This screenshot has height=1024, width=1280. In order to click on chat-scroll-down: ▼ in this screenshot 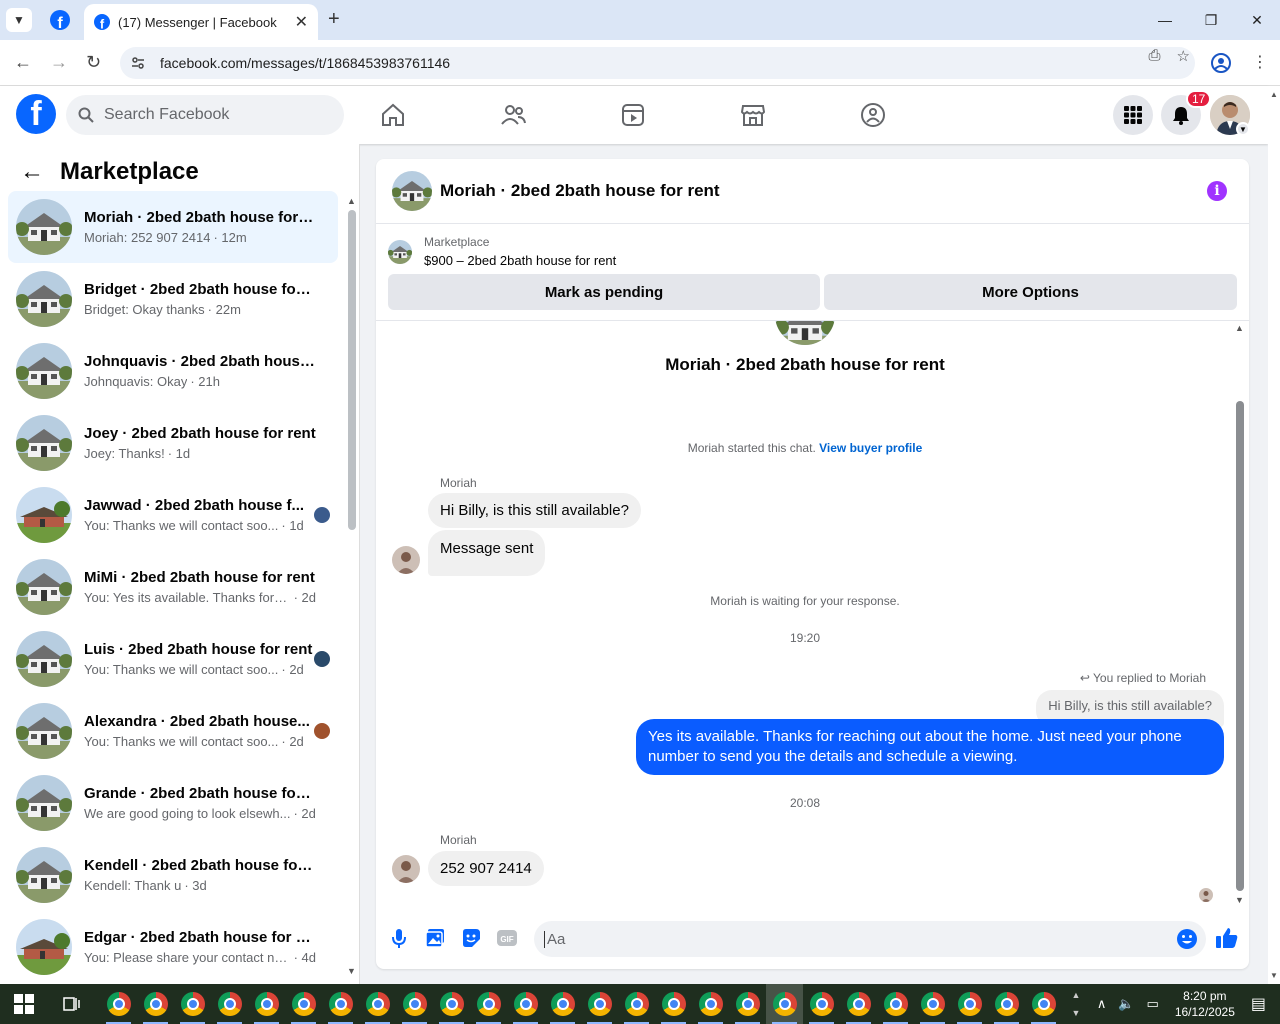, I will do `click(1239, 900)`.